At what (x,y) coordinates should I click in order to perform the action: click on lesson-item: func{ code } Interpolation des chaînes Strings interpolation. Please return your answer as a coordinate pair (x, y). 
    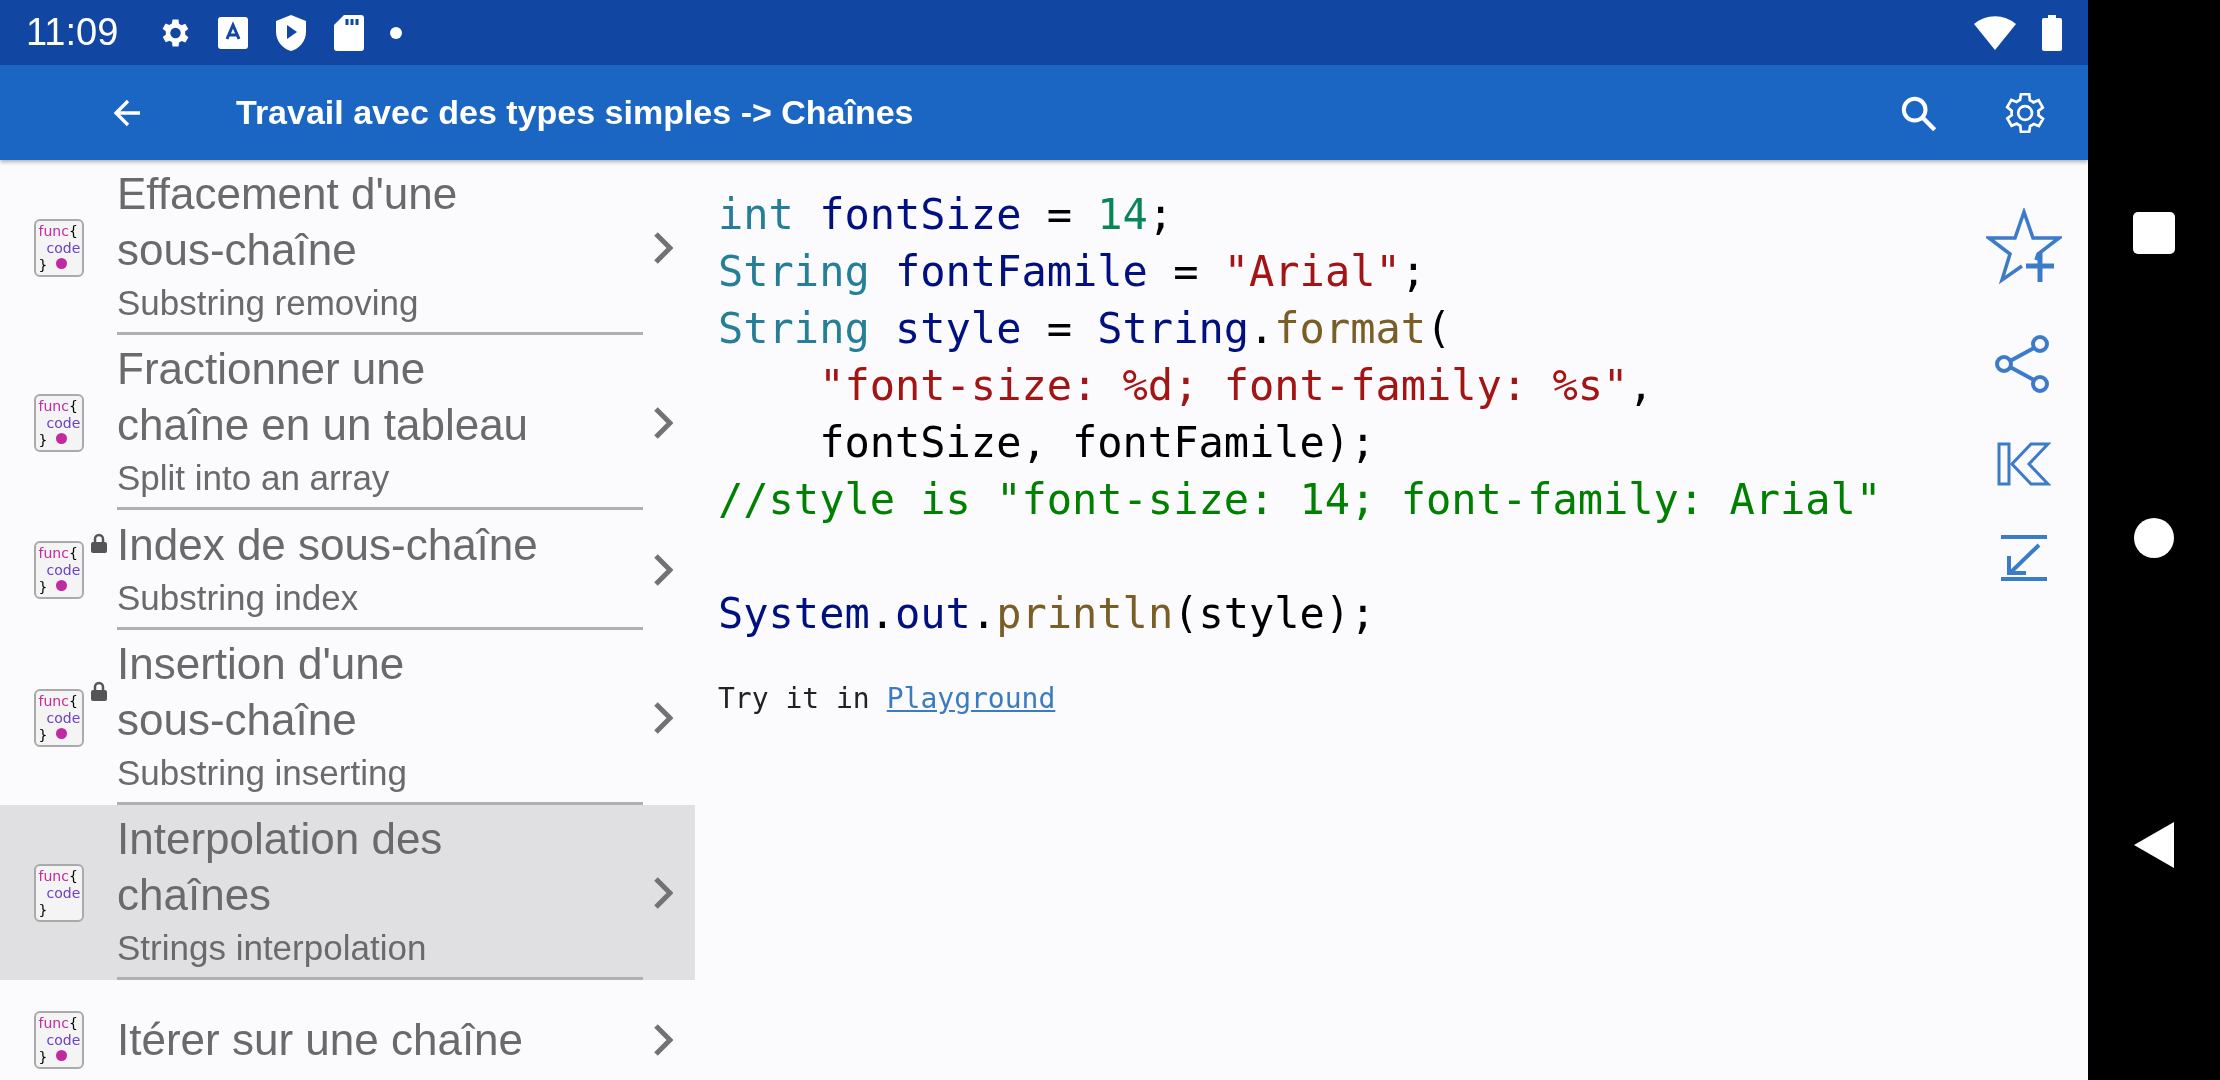
    Looking at the image, I should click on (347, 892).